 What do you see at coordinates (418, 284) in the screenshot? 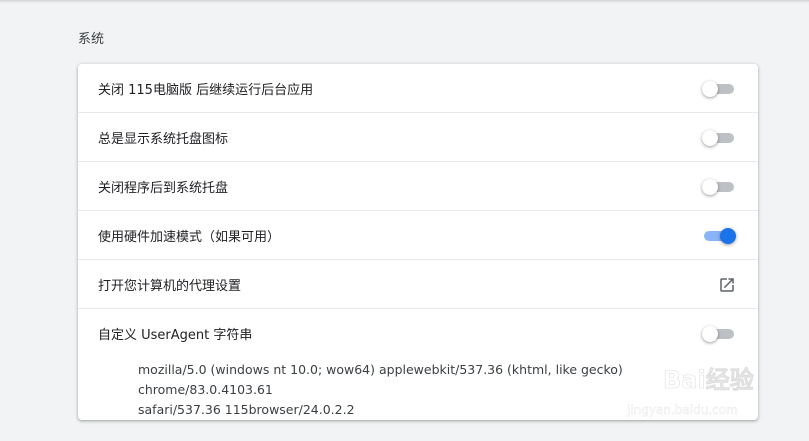
I see `setting-row-proxy-settings: 打开您计算机的代理设置` at bounding box center [418, 284].